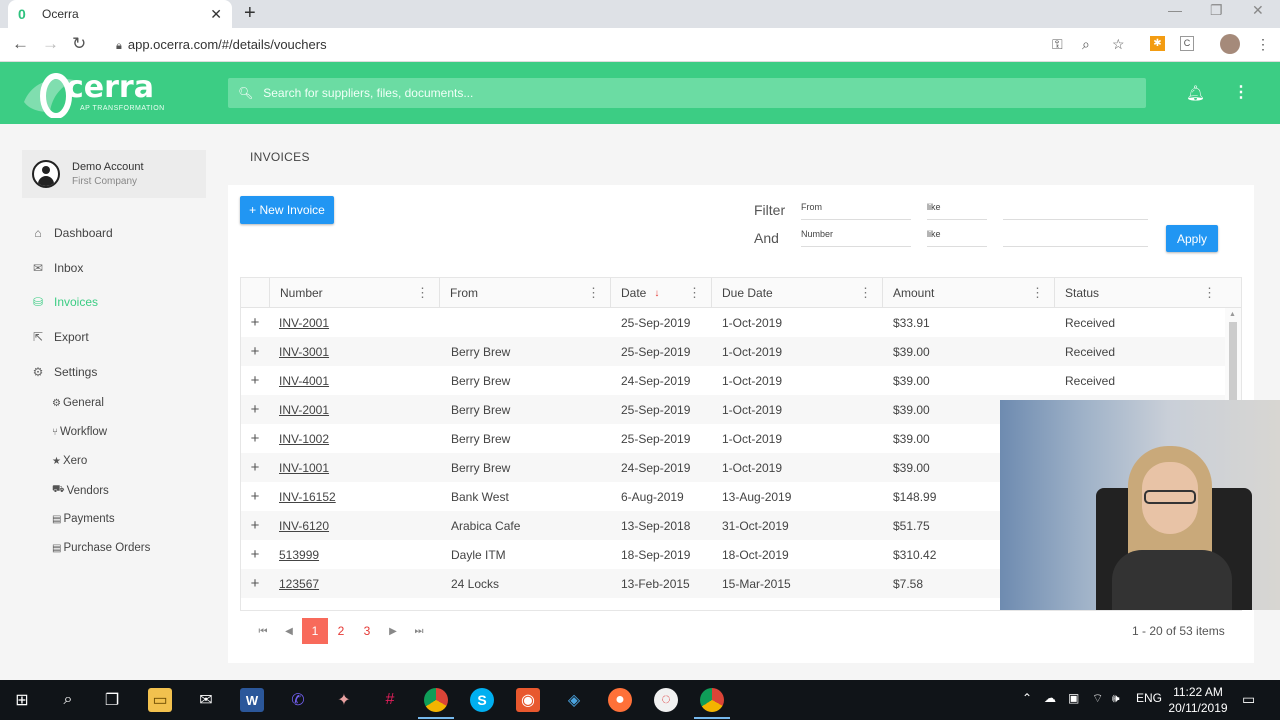  I want to click on column-header-status: Status ⋮, so click(1140, 293).